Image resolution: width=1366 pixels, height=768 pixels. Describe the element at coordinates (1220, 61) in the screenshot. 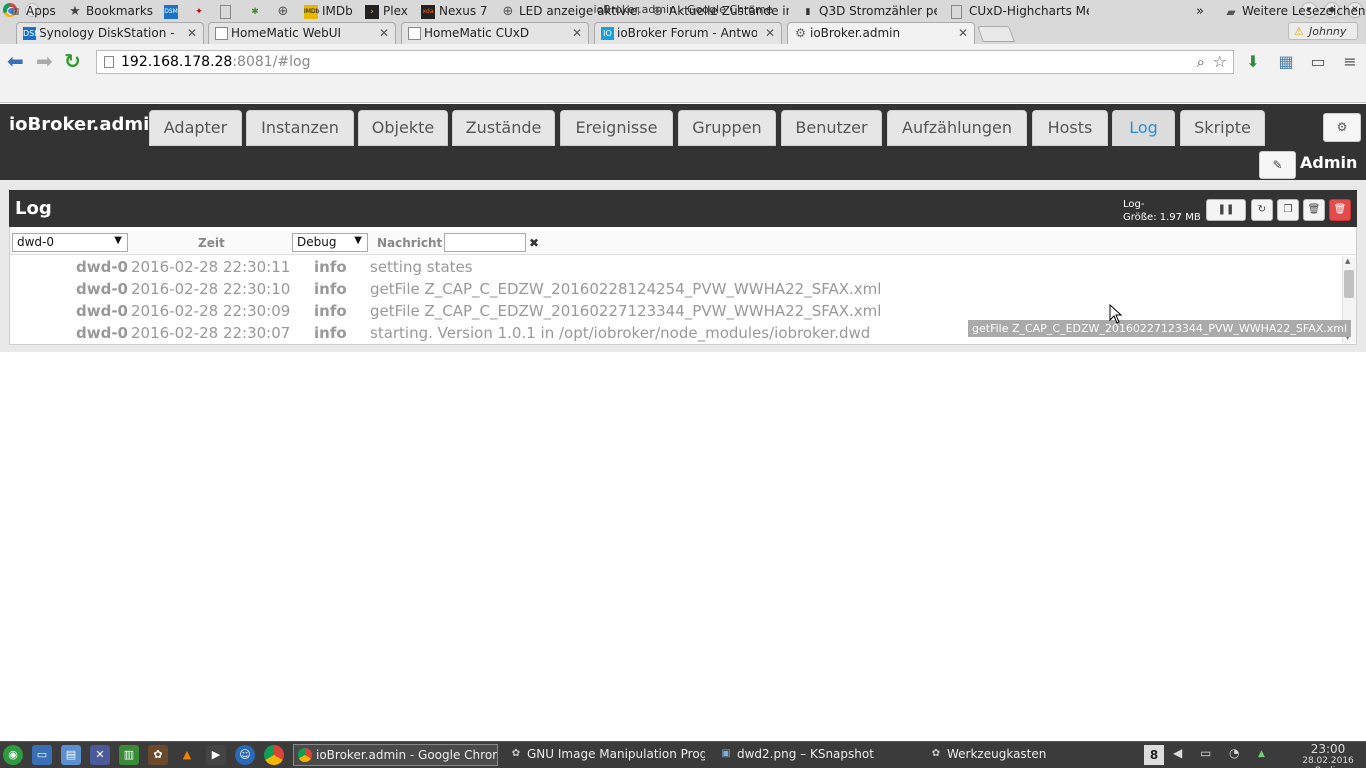

I see `bookmark-star-icon: ☆` at that location.